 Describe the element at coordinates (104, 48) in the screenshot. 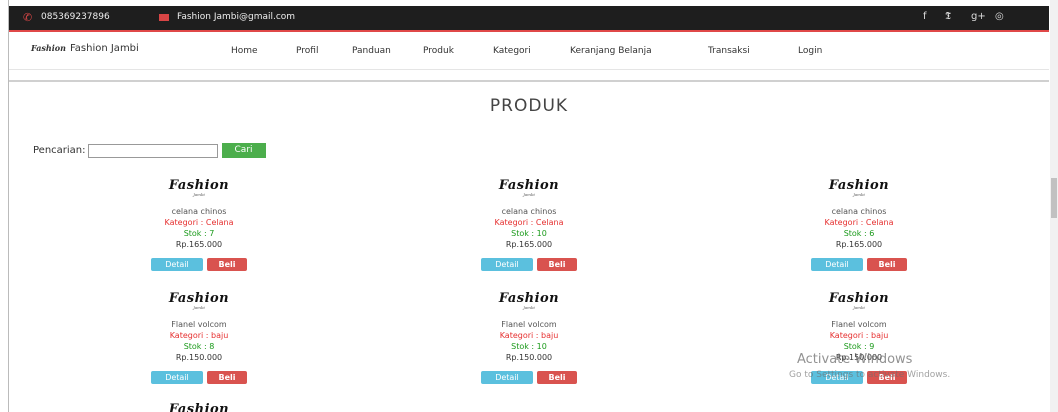

I see `brand-name: Fashion Jambi` at that location.